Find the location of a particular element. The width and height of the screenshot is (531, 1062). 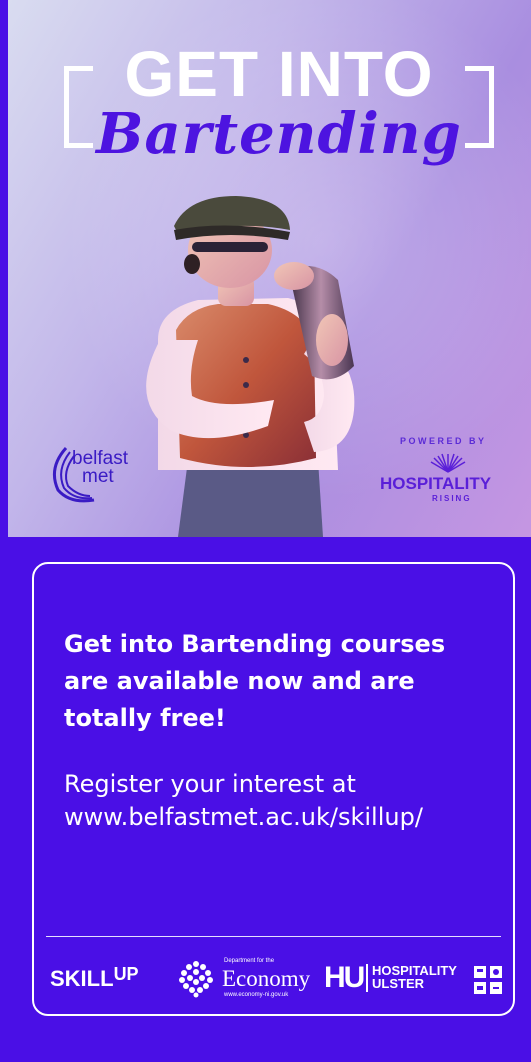

title-block: GET INTO Bartending is located at coordinates (279, 110).